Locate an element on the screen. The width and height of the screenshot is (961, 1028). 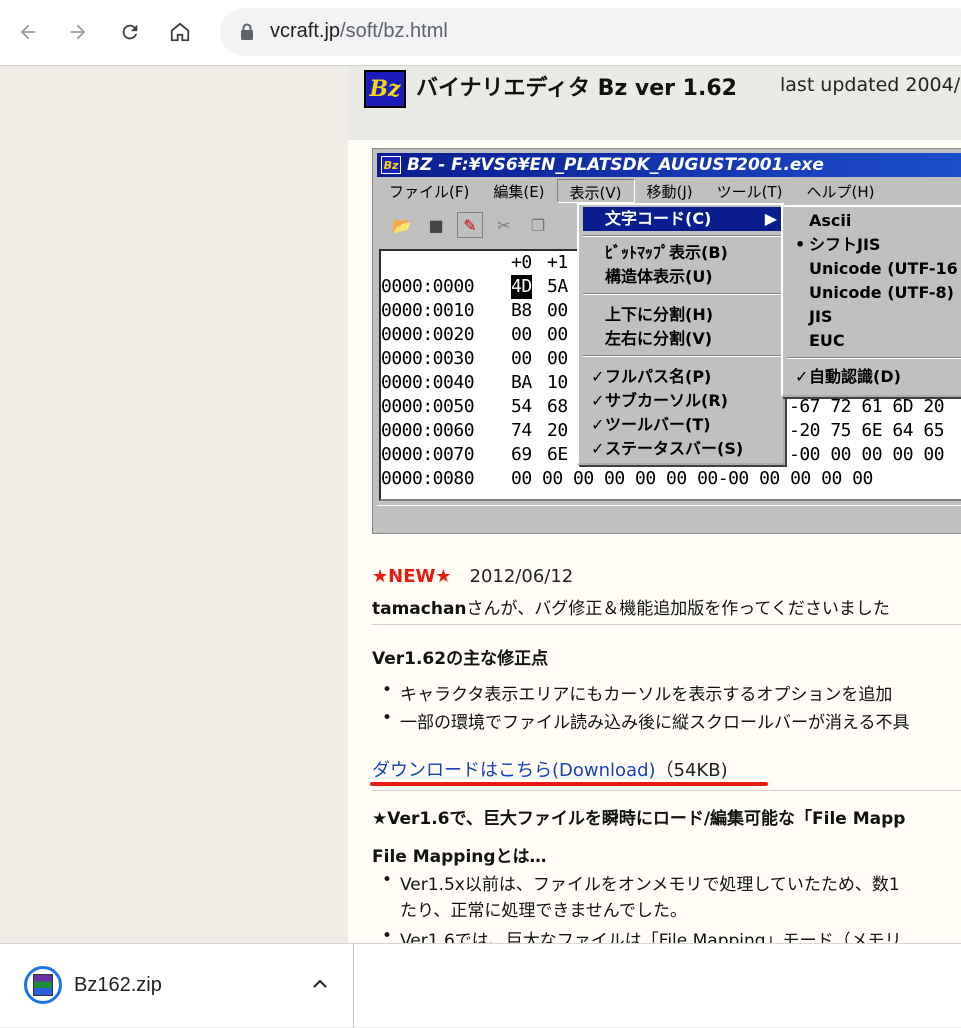
download-line: ダウンロードはこちら(Download)（54KB) is located at coordinates (550, 769).